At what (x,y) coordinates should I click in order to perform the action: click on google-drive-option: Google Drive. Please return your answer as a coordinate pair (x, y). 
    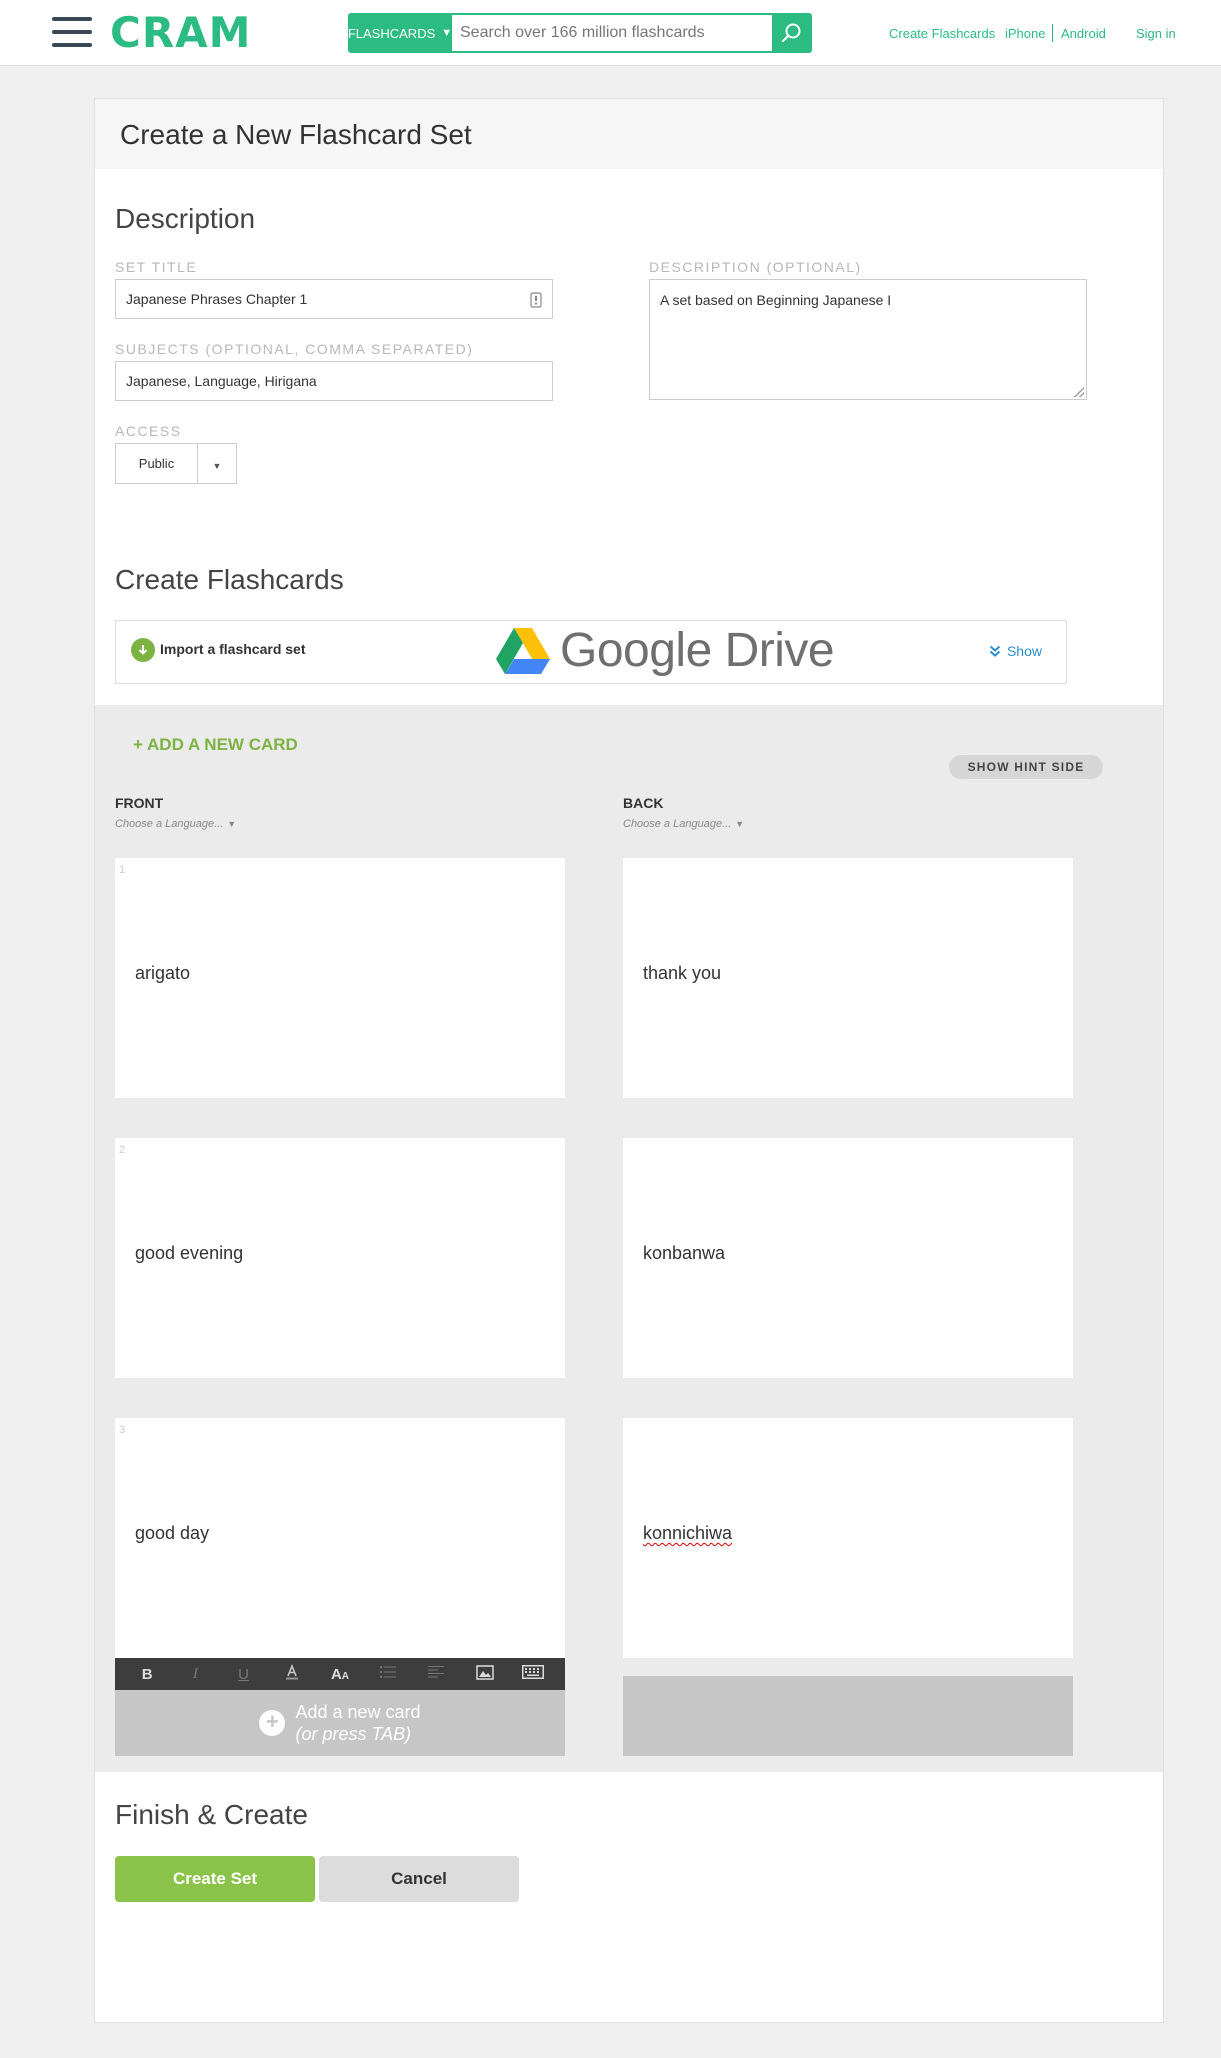
    Looking at the image, I should click on (665, 650).